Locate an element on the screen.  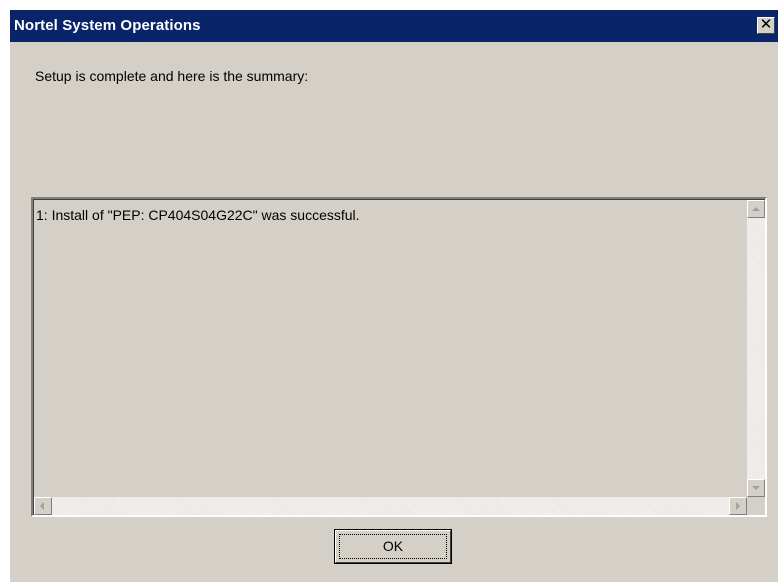
scroll-down-button is located at coordinates (756, 488).